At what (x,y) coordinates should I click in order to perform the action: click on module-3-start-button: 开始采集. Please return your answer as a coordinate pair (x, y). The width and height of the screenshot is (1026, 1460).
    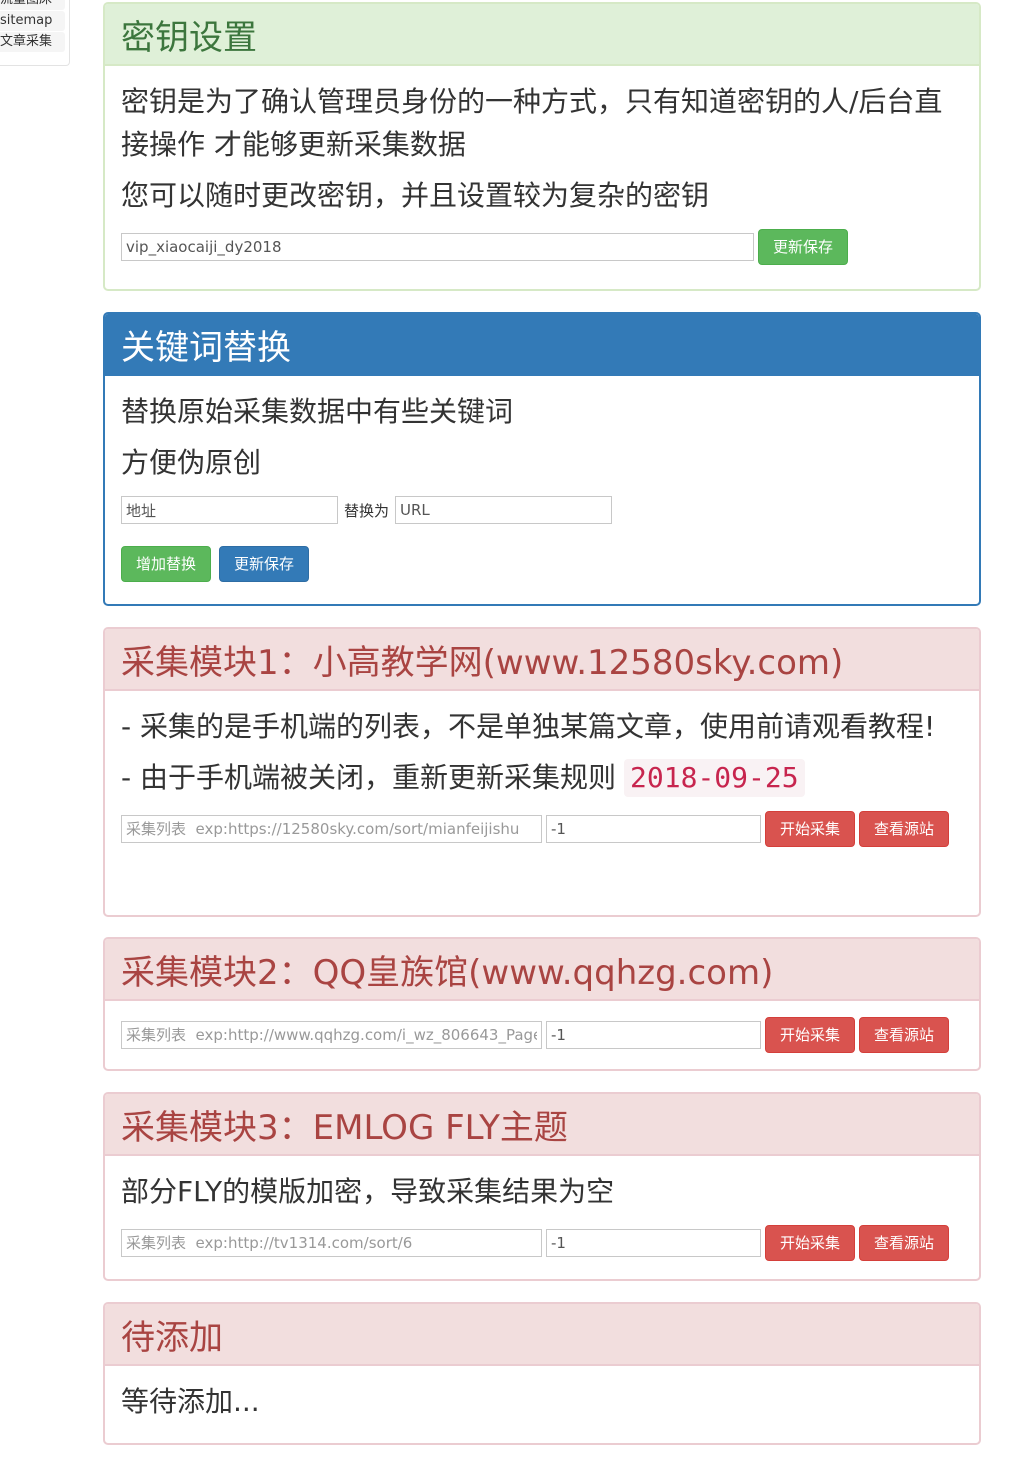
    Looking at the image, I should click on (810, 1243).